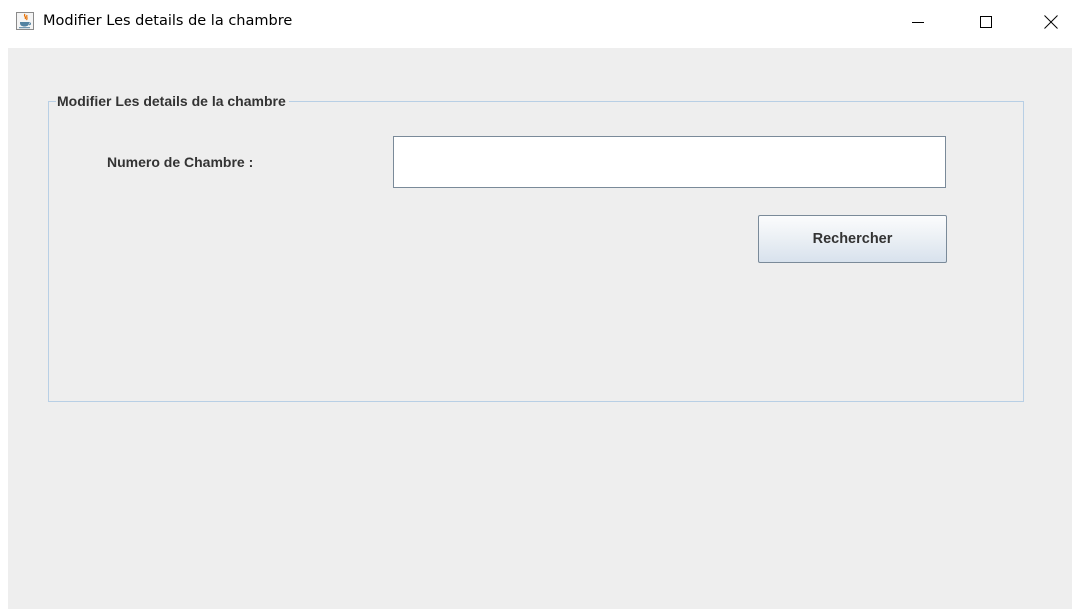  Describe the element at coordinates (852, 239) in the screenshot. I see `search-button: Rechercher` at that location.